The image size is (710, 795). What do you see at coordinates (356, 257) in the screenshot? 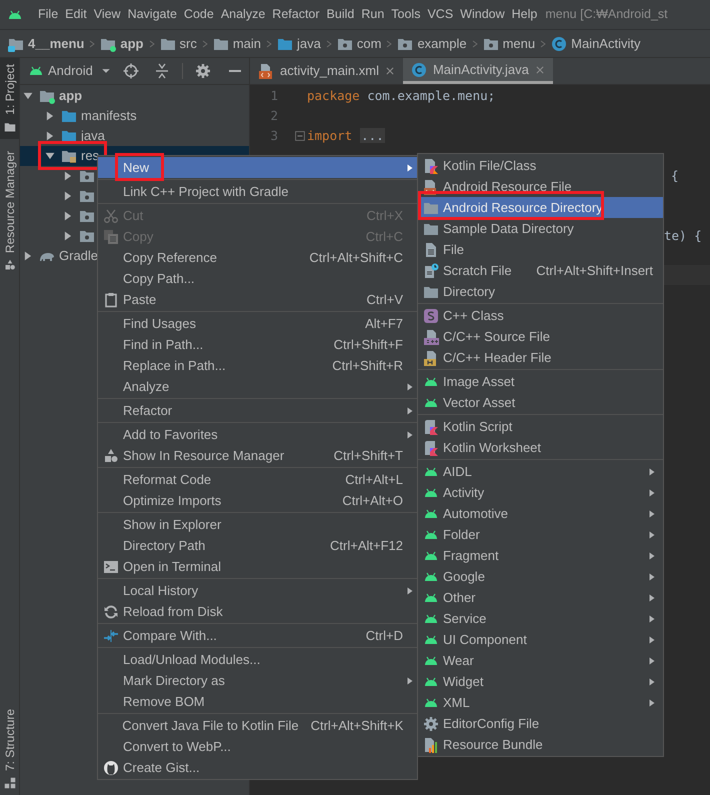
I see `shortcut-text: Ctrl+Alt+Shift+C` at bounding box center [356, 257].